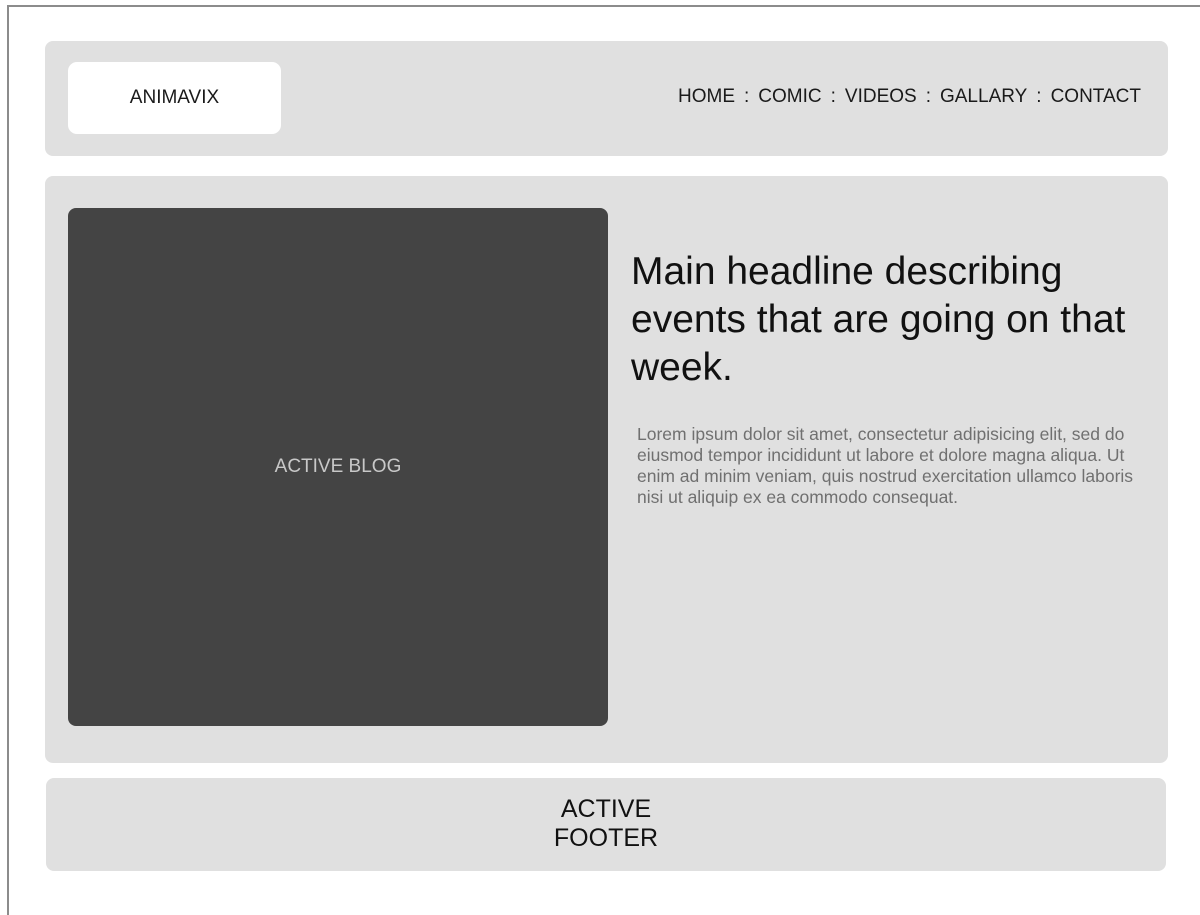 The width and height of the screenshot is (1200, 915). I want to click on footer-label-line1: ACTIVE, so click(606, 809).